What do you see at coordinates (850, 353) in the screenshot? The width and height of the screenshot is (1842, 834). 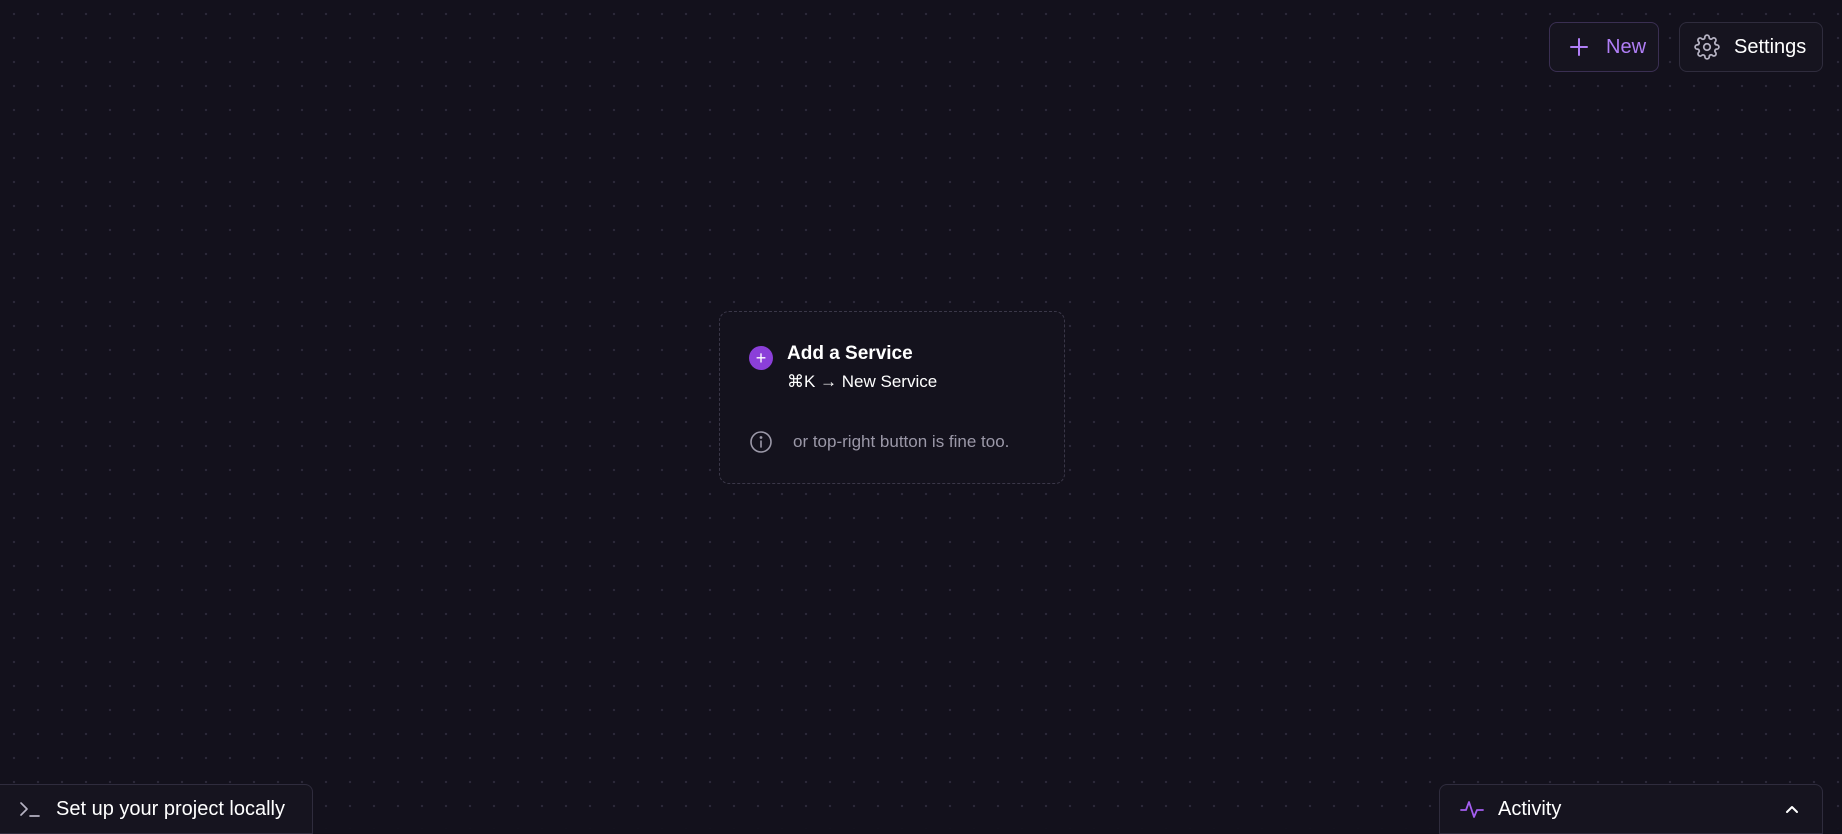 I see `card-title: Add a Service` at bounding box center [850, 353].